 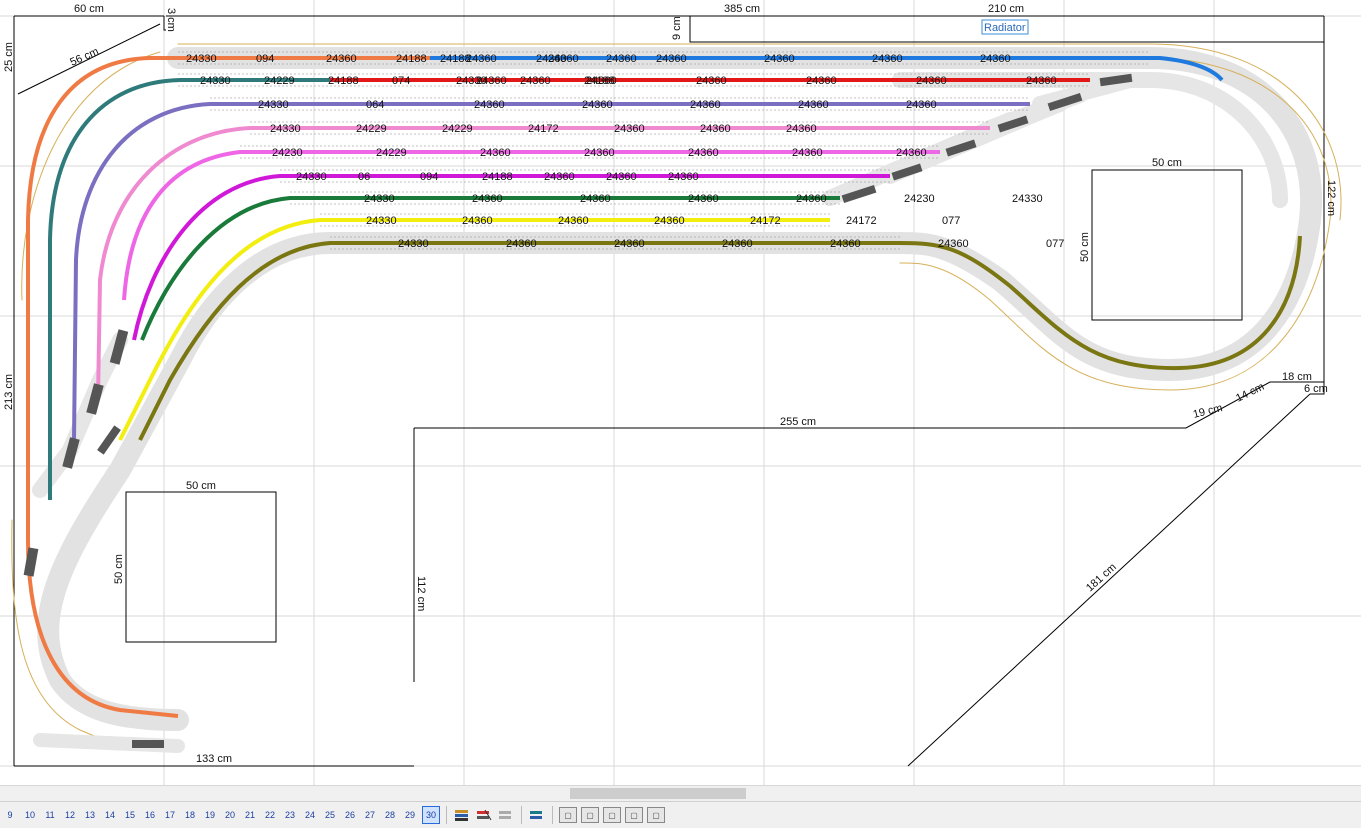 What do you see at coordinates (330, 815) in the screenshot?
I see `layer-button: 25` at bounding box center [330, 815].